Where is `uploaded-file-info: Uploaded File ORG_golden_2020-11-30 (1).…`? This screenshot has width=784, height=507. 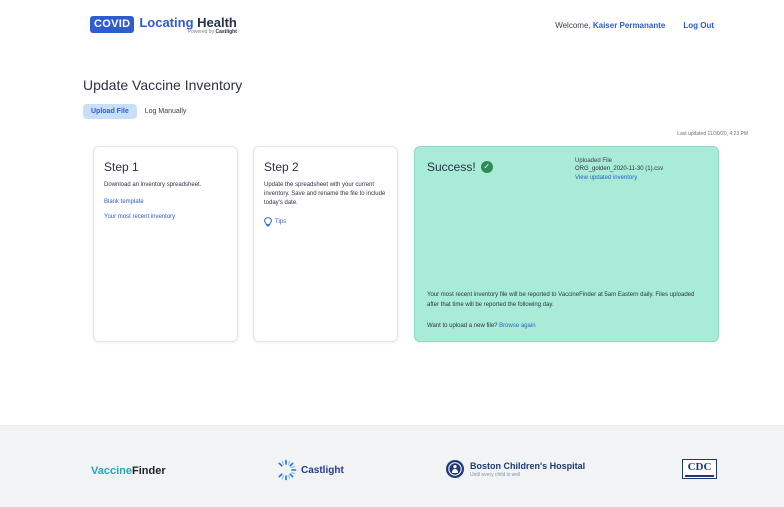
uploaded-file-info: Uploaded File ORG_golden_2020-11-30 (1).… is located at coordinates (619, 169).